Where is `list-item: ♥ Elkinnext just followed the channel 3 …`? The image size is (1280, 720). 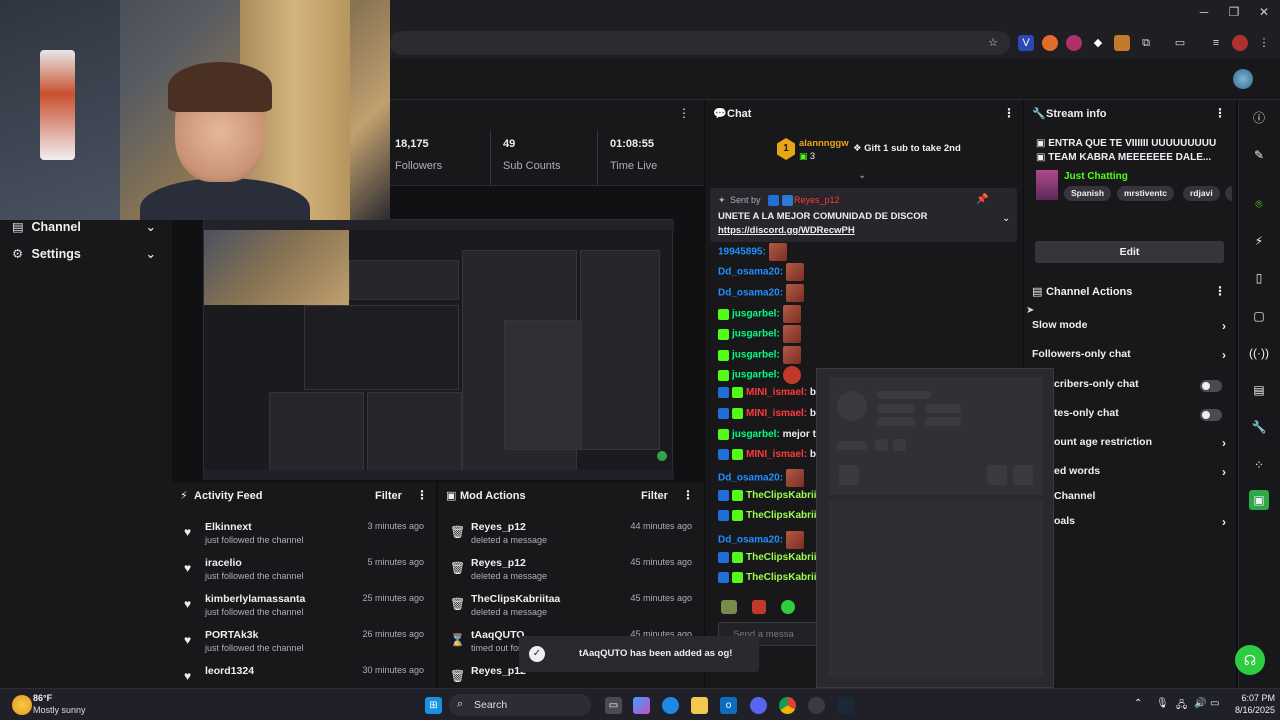
list-item: ♥ Elkinnext just followed the channel 3 … is located at coordinates (303, 535).